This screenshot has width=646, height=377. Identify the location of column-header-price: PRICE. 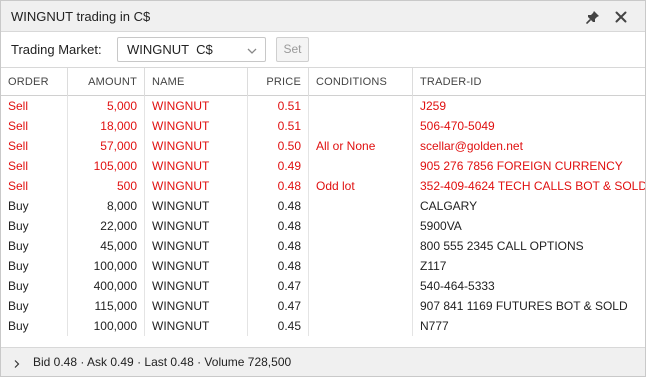
(278, 82).